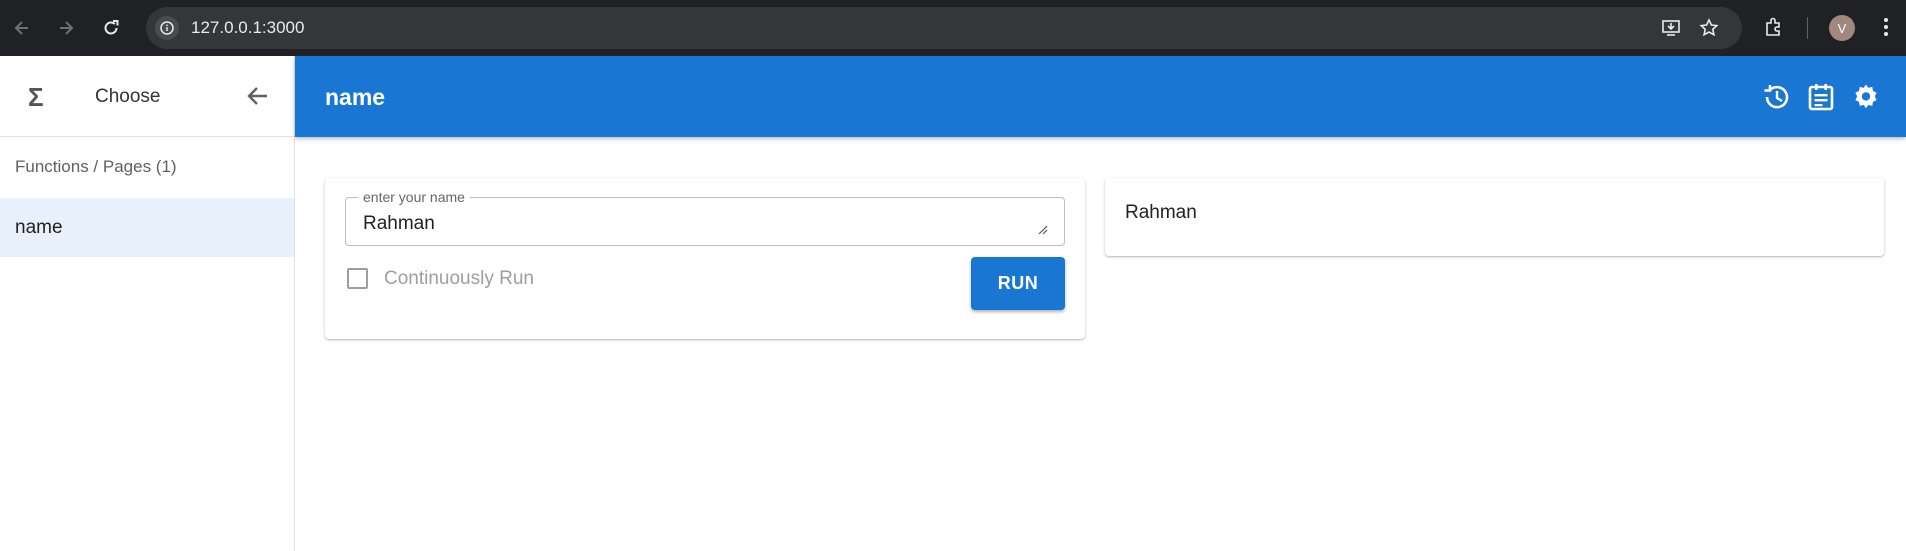 The width and height of the screenshot is (1906, 551). What do you see at coordinates (1866, 97) in the screenshot?
I see `settings-icon` at bounding box center [1866, 97].